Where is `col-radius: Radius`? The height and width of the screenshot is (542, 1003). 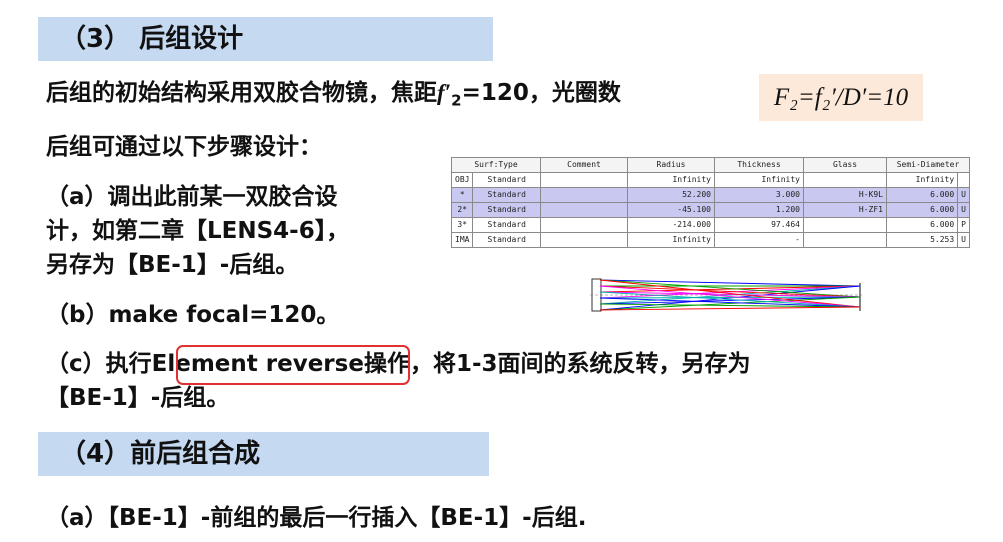
col-radius: Radius is located at coordinates (671, 165).